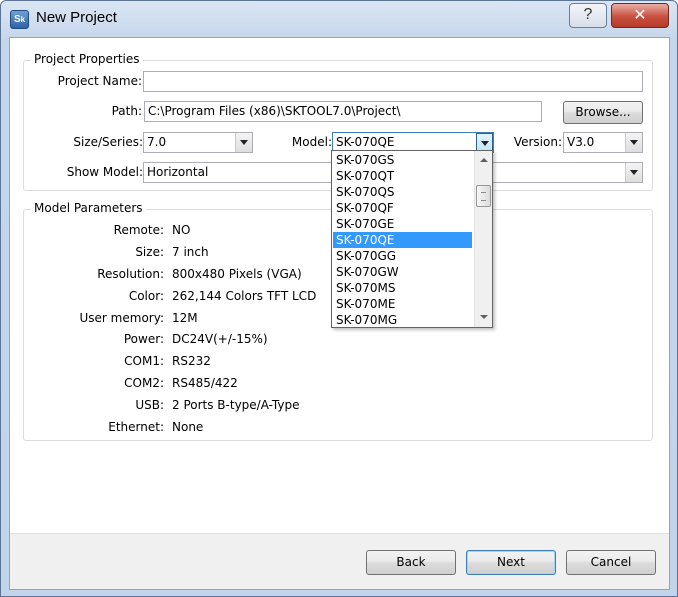 This screenshot has width=678, height=597. Describe the element at coordinates (188, 427) in the screenshot. I see `param-value-ethernet: None` at that location.